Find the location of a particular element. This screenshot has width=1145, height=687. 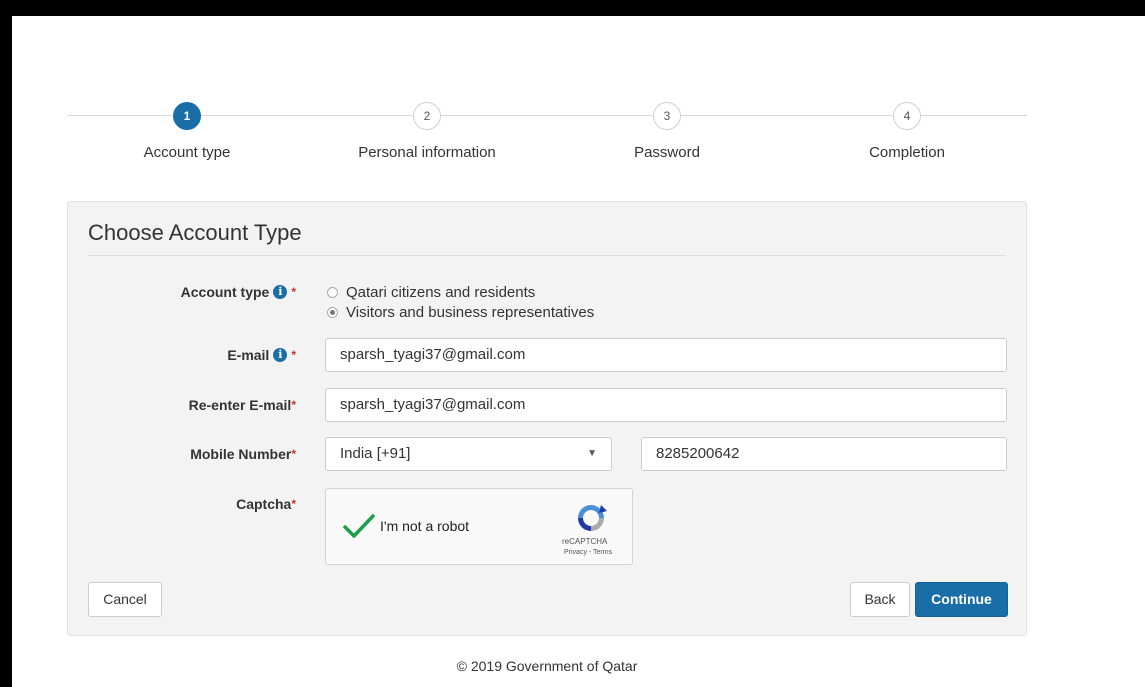

radio-button is located at coordinates (332, 292).